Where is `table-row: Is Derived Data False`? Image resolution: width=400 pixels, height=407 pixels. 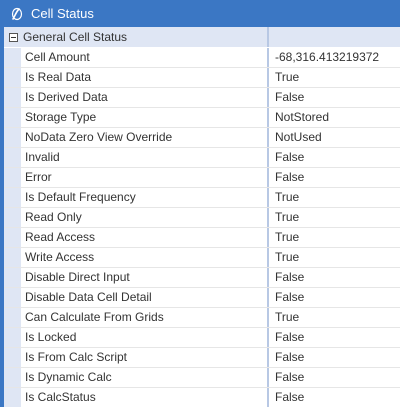
table-row: Is Derived Data False is located at coordinates (202, 98).